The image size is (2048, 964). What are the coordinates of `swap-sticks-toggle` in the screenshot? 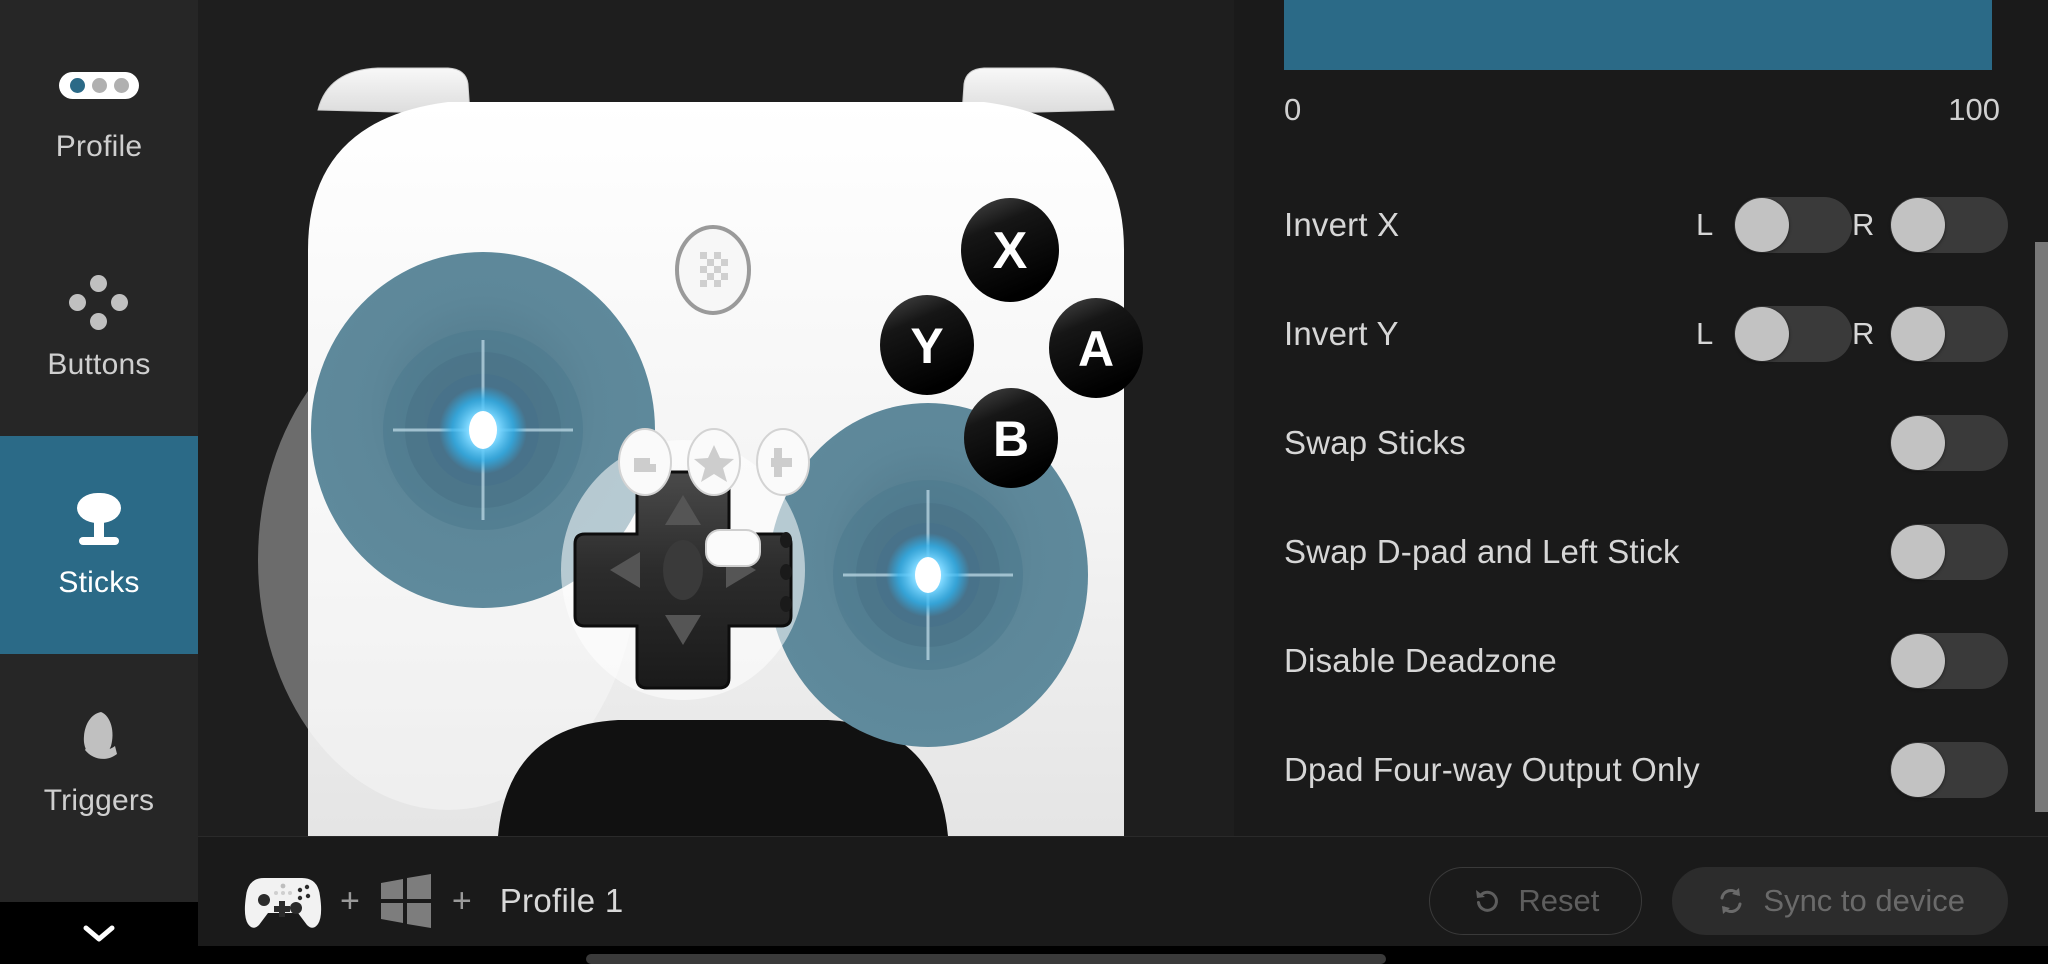 It's located at (1949, 442).